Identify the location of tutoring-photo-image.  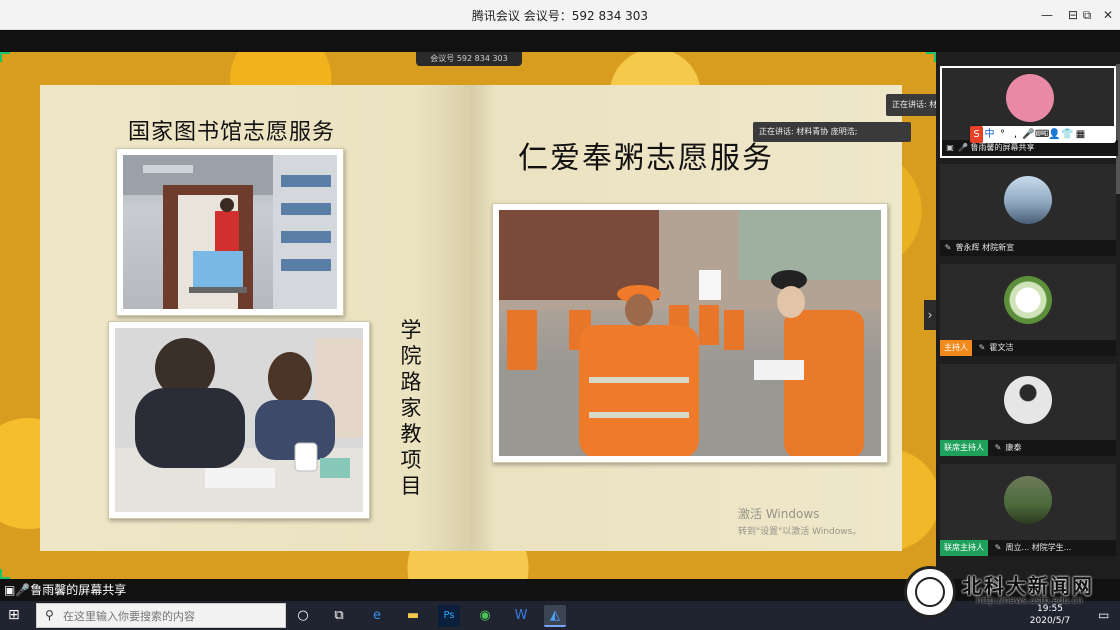
(239, 420).